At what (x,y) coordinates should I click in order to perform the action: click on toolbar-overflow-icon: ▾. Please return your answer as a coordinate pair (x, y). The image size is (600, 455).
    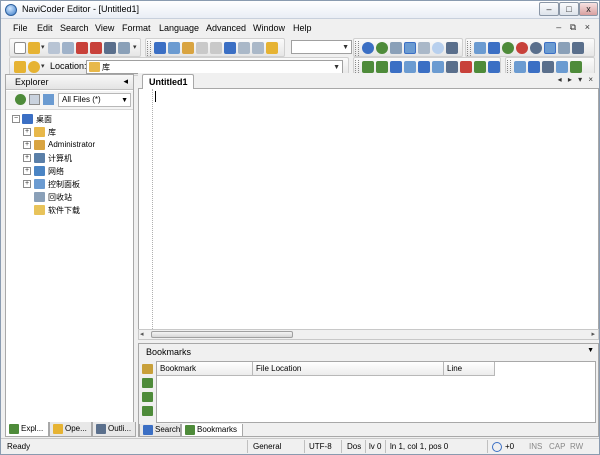
    Looking at the image, I should click on (135, 47).